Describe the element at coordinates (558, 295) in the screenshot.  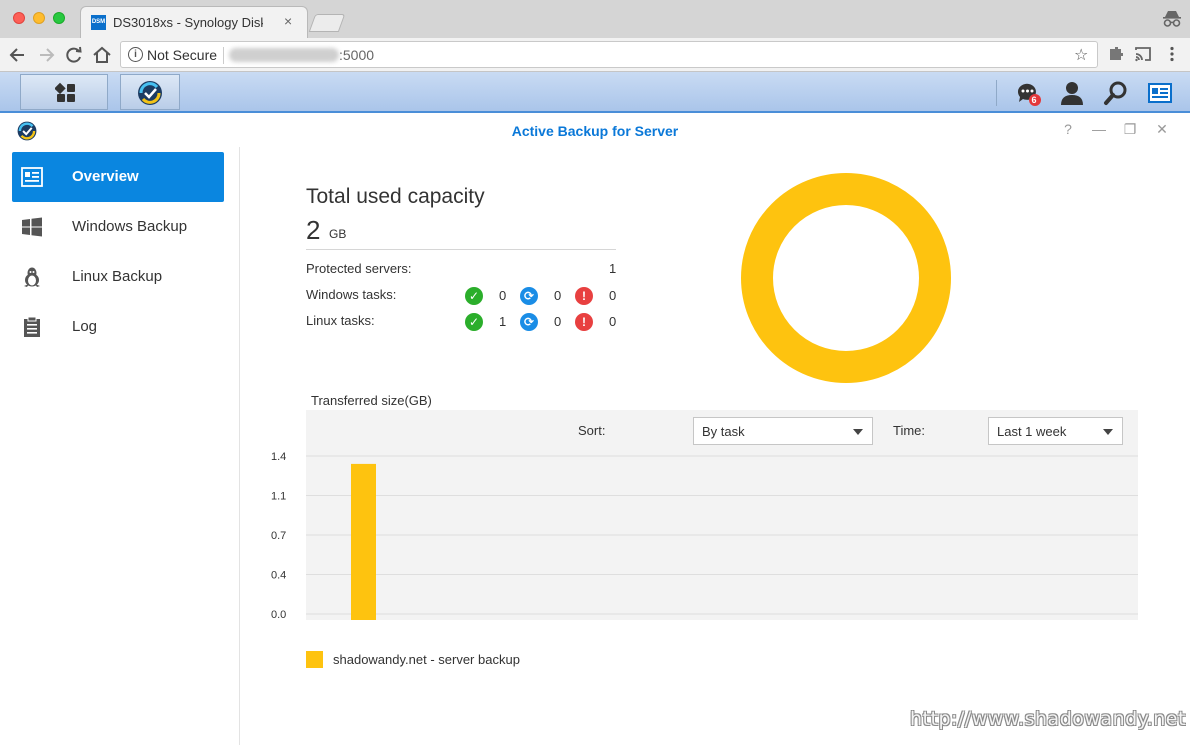
I see `windows-running-count: 0` at that location.